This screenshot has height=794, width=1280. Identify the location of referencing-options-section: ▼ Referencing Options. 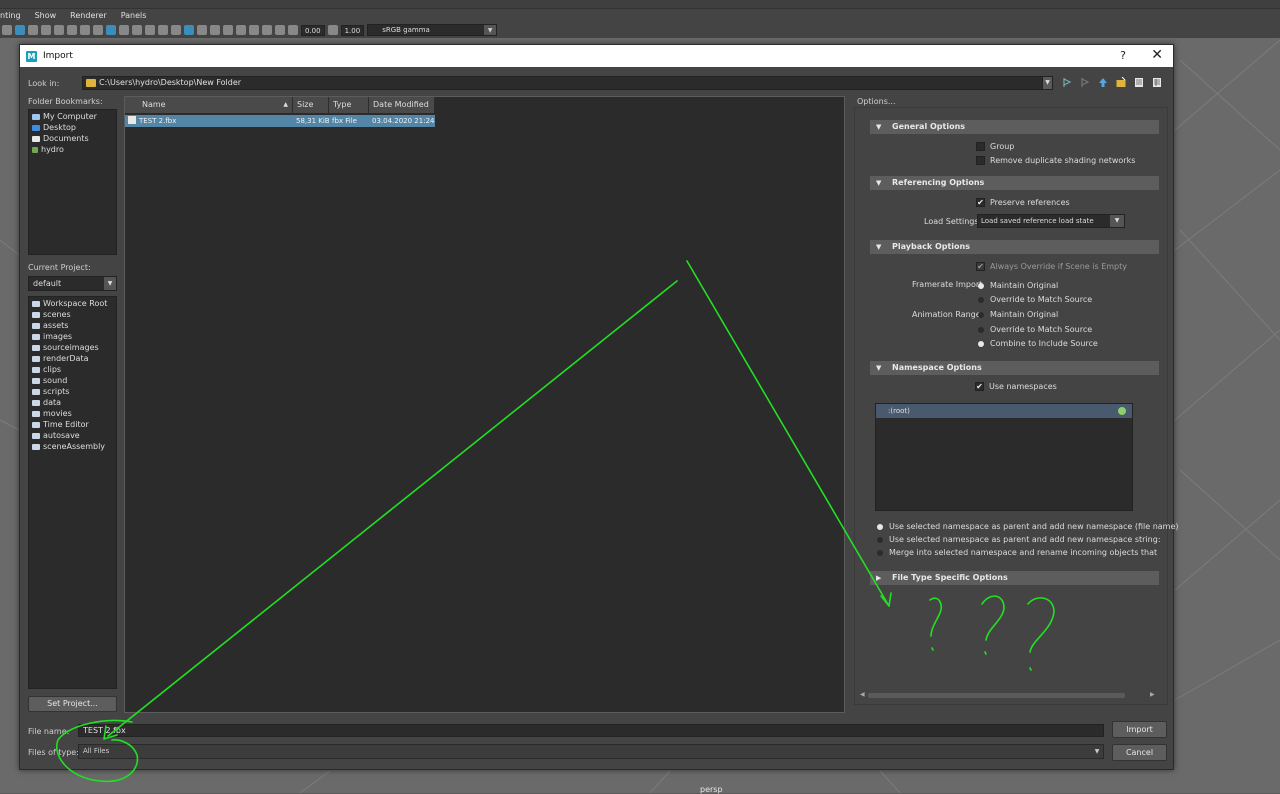
(1014, 183).